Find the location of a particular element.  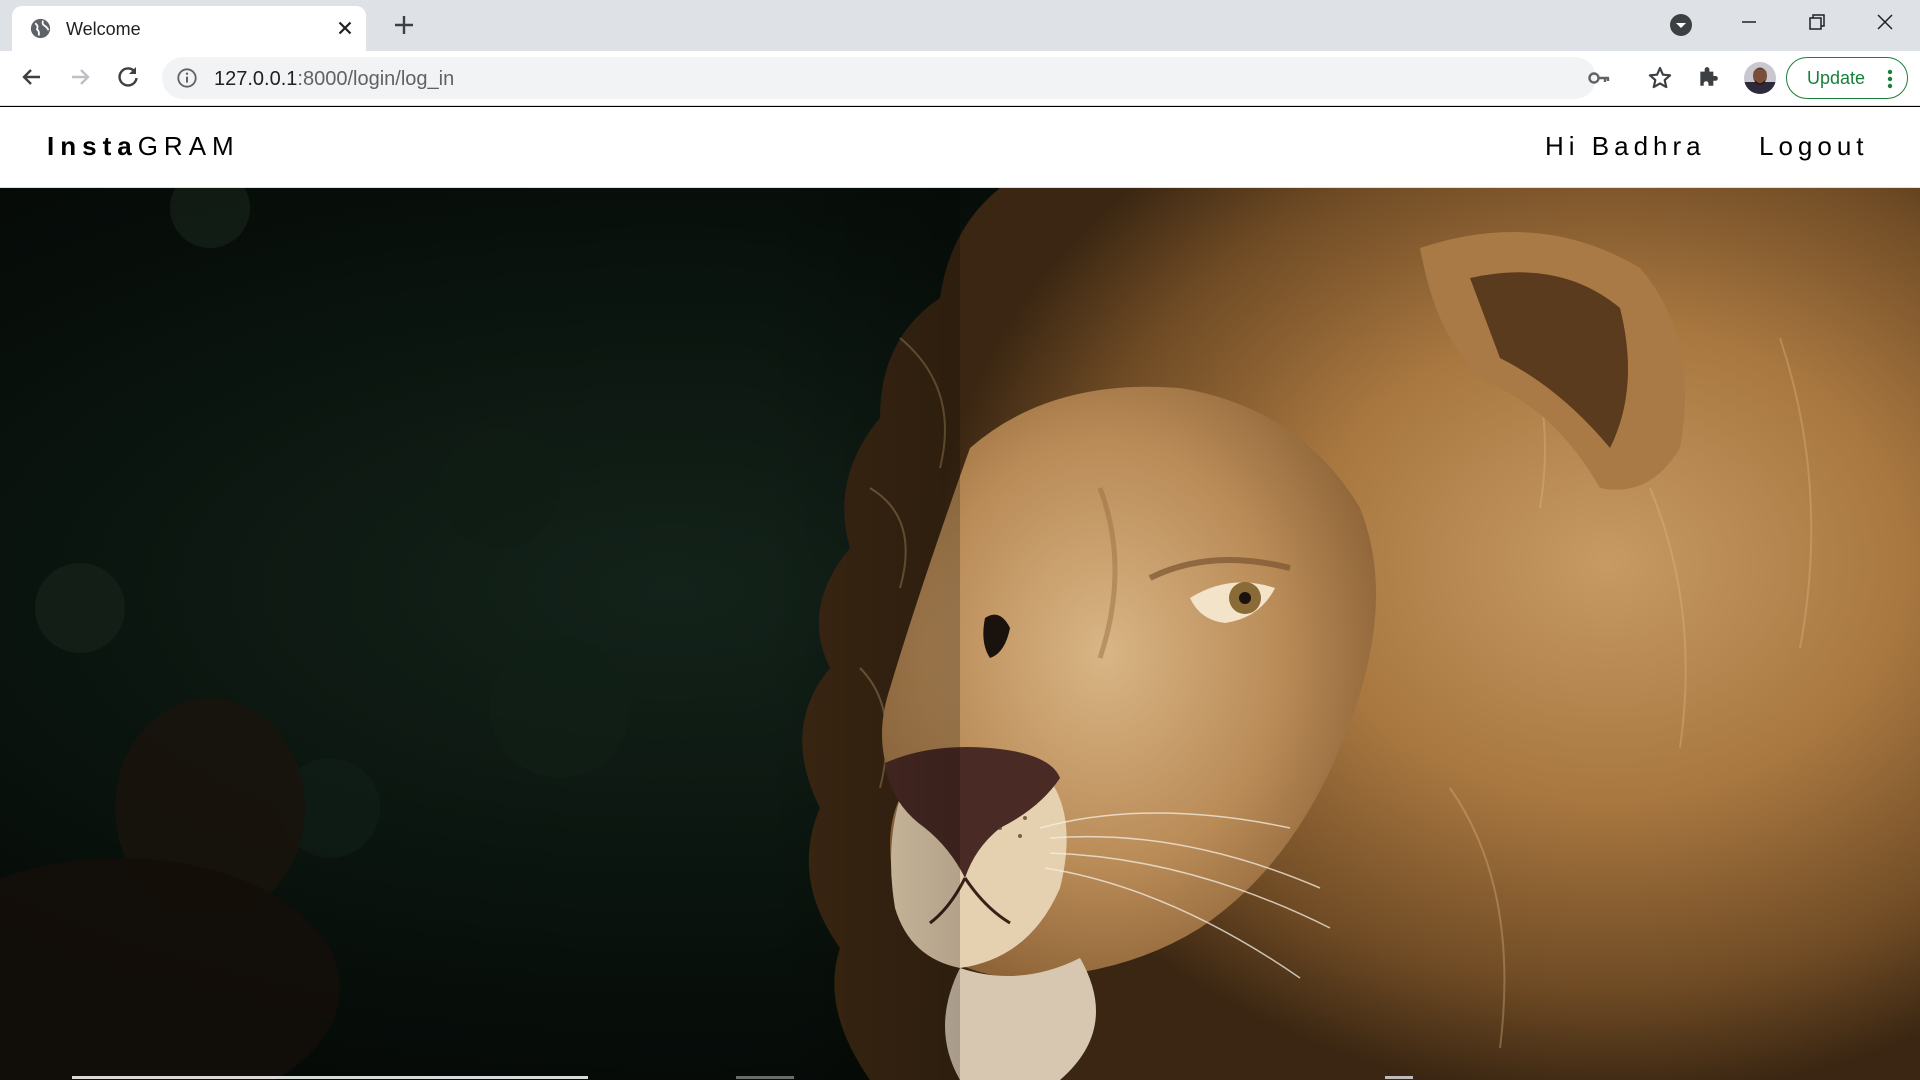

url-path: :8000/login/log_in is located at coordinates (376, 79).